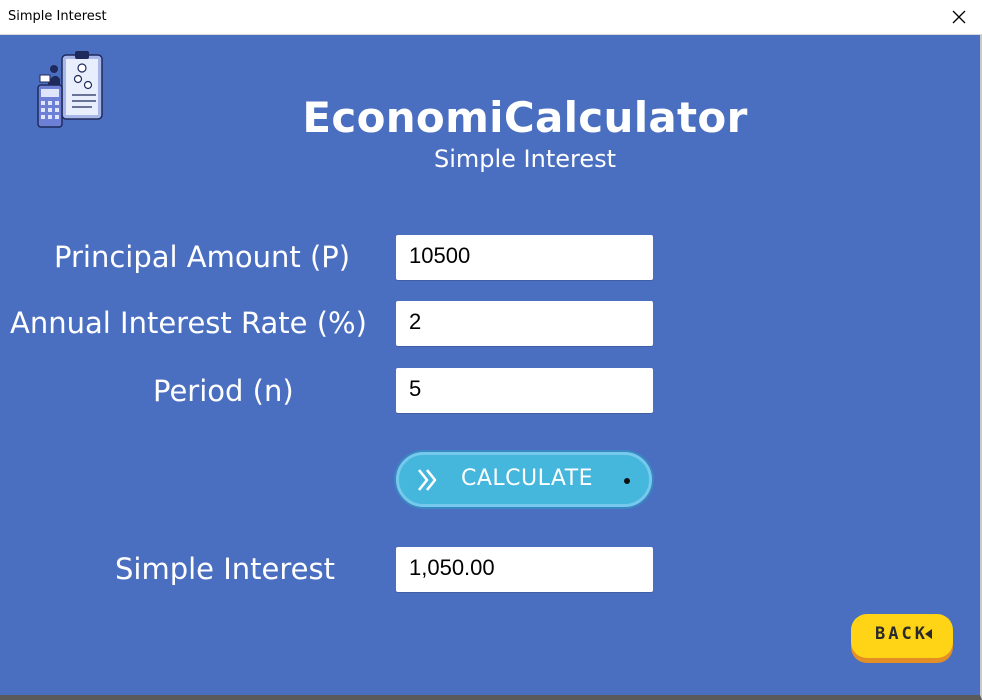 The height and width of the screenshot is (700, 982). I want to click on triangle-left-icon, so click(928, 634).